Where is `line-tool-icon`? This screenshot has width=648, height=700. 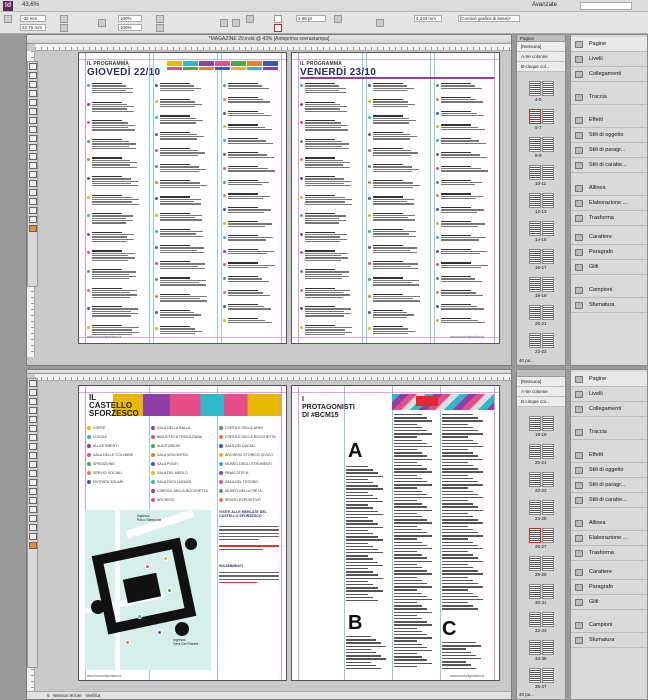
line-tool-icon is located at coordinates (32, 111).